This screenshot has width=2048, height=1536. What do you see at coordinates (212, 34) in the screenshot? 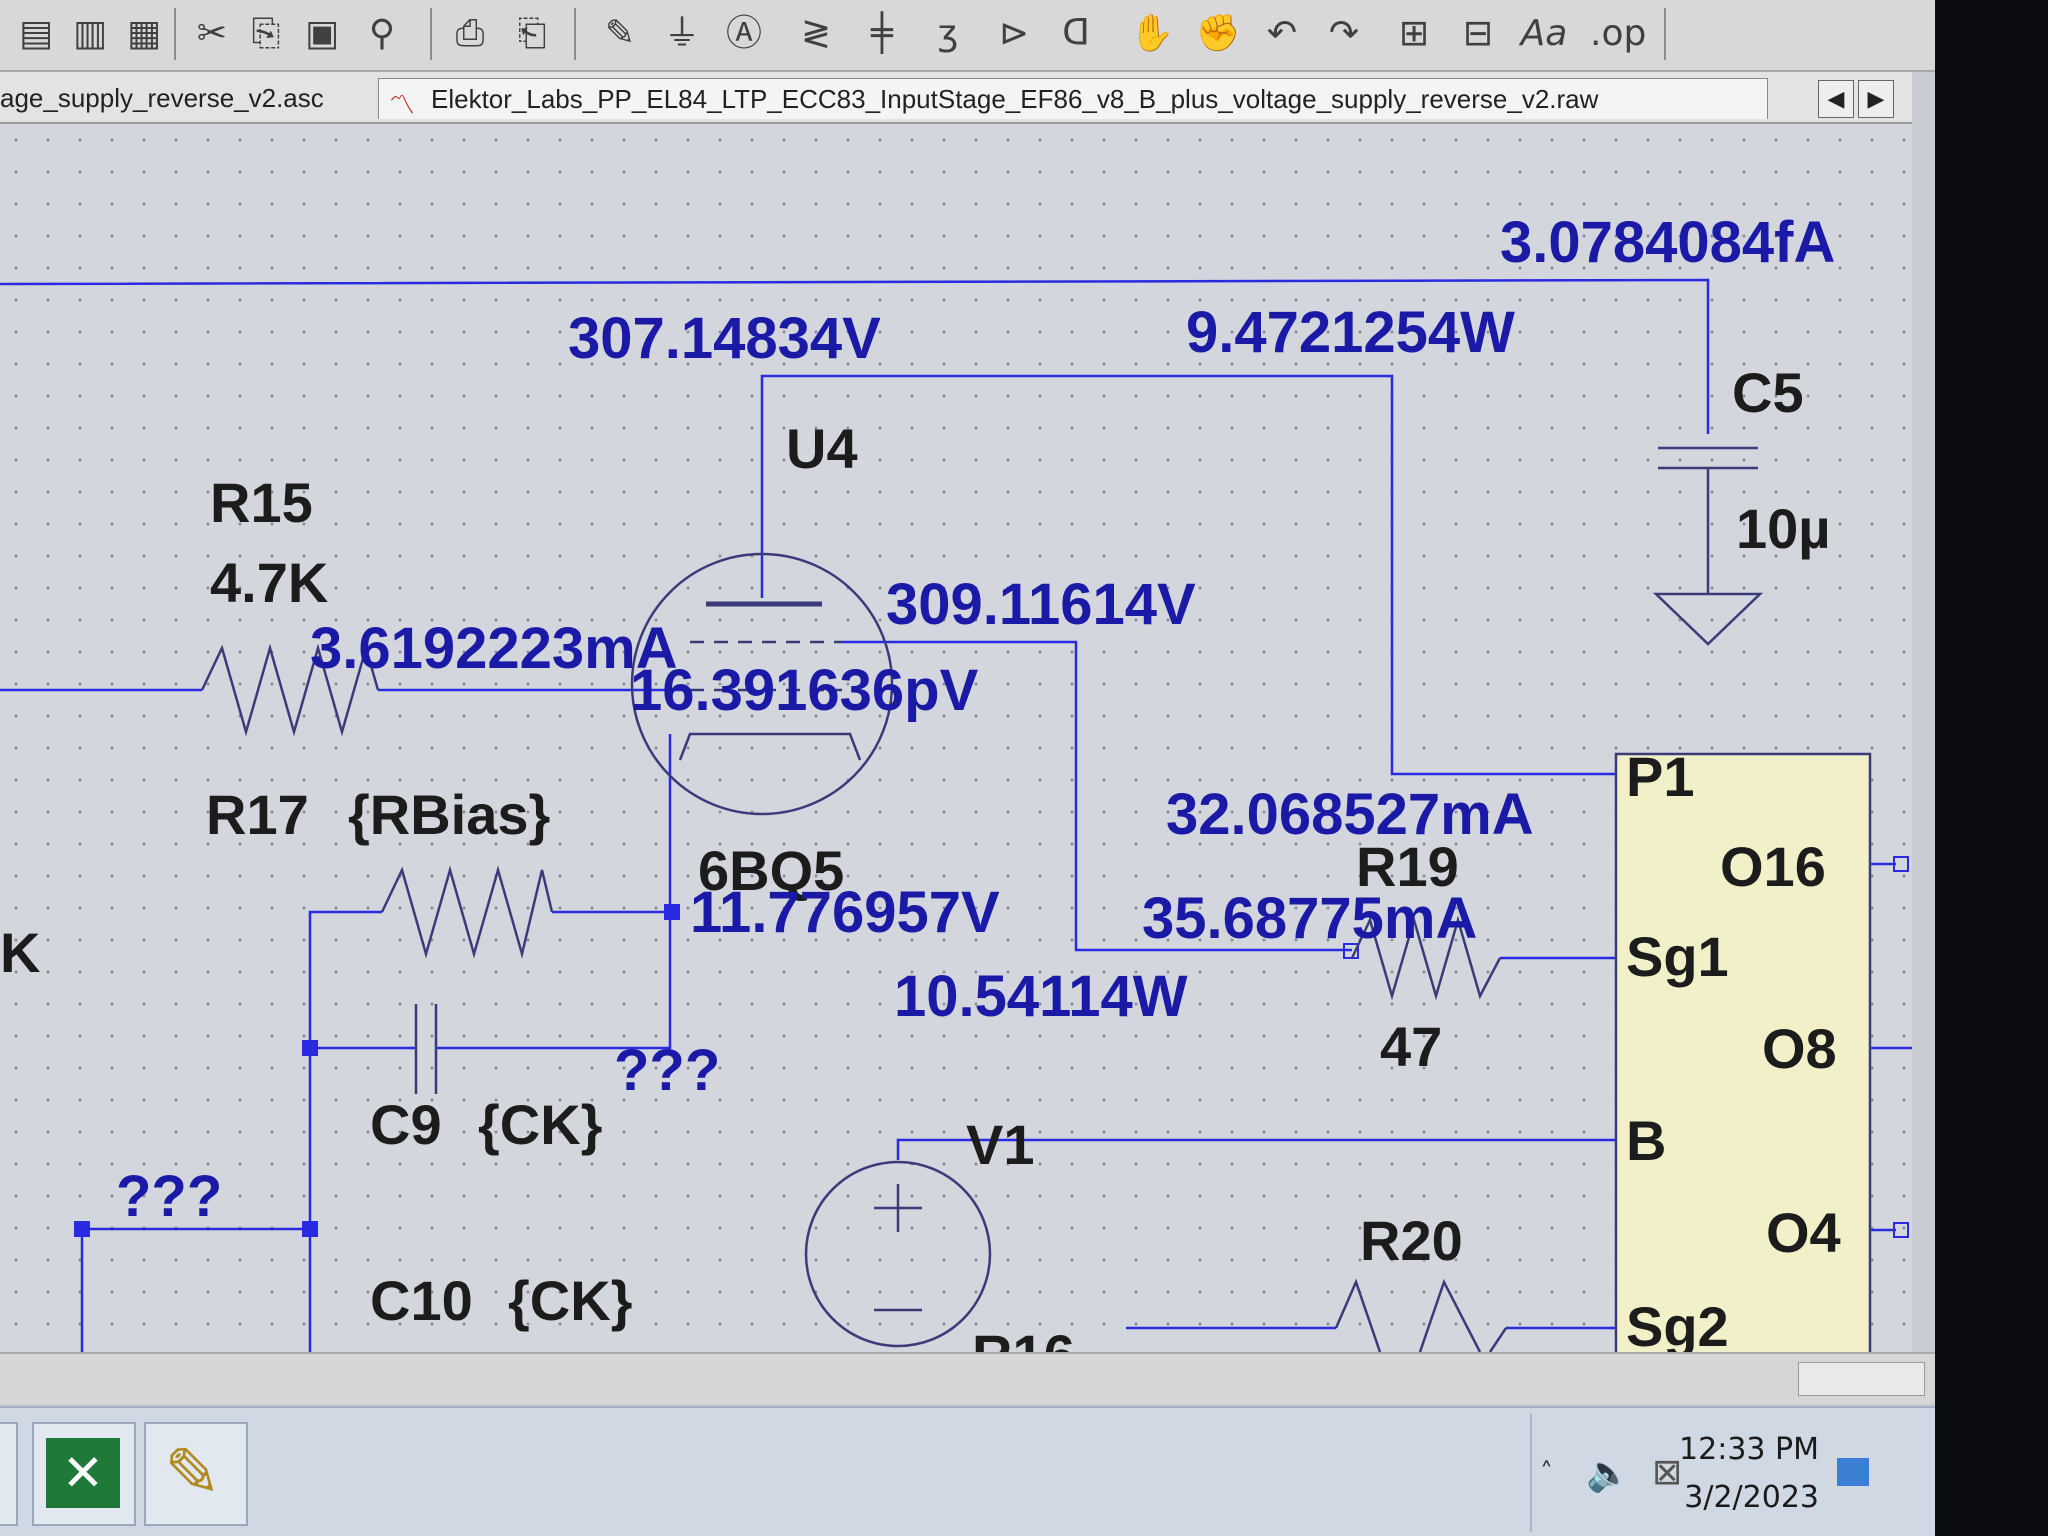
I see `cut-icon: ✂` at bounding box center [212, 34].